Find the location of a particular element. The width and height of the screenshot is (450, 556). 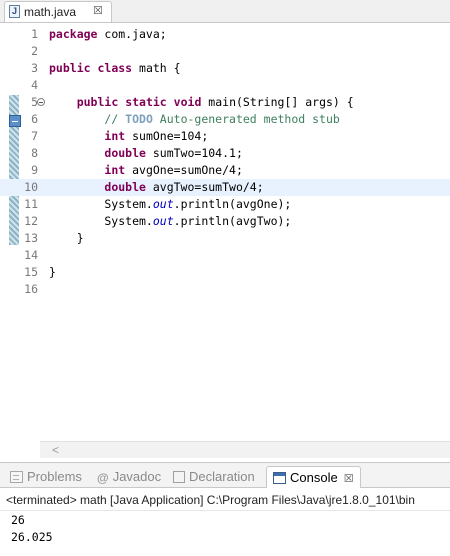

console-line: 26 is located at coordinates (18, 520).